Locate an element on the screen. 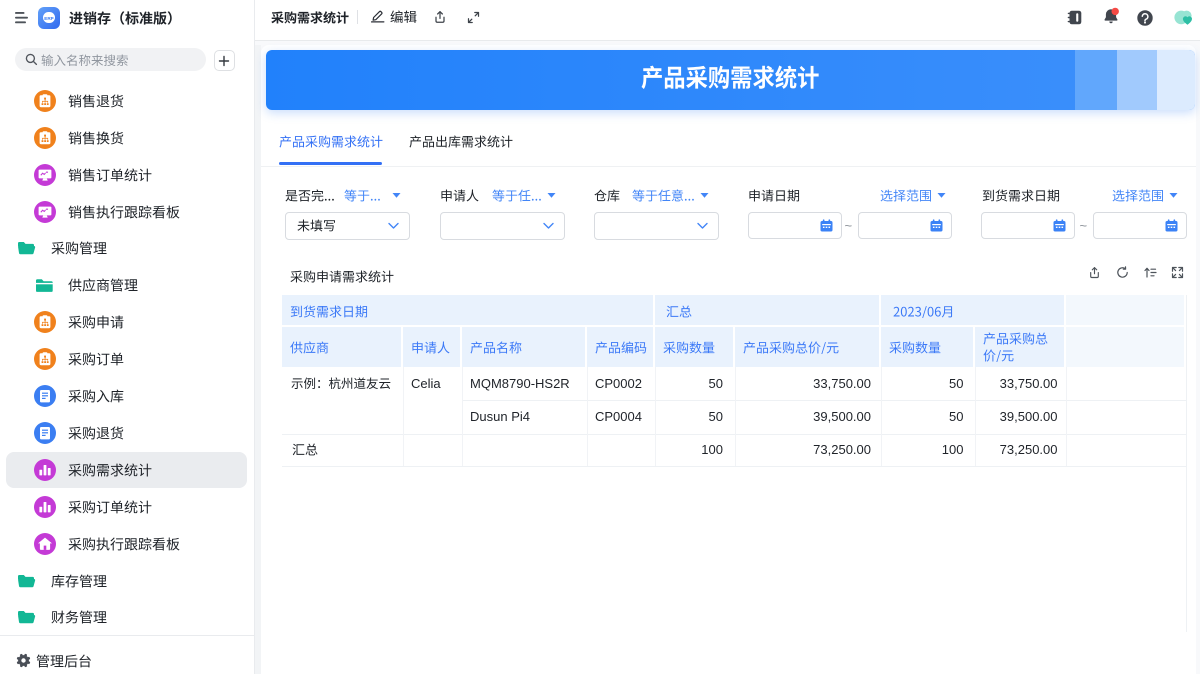  svg-text: ERP is located at coordinates (48, 18).